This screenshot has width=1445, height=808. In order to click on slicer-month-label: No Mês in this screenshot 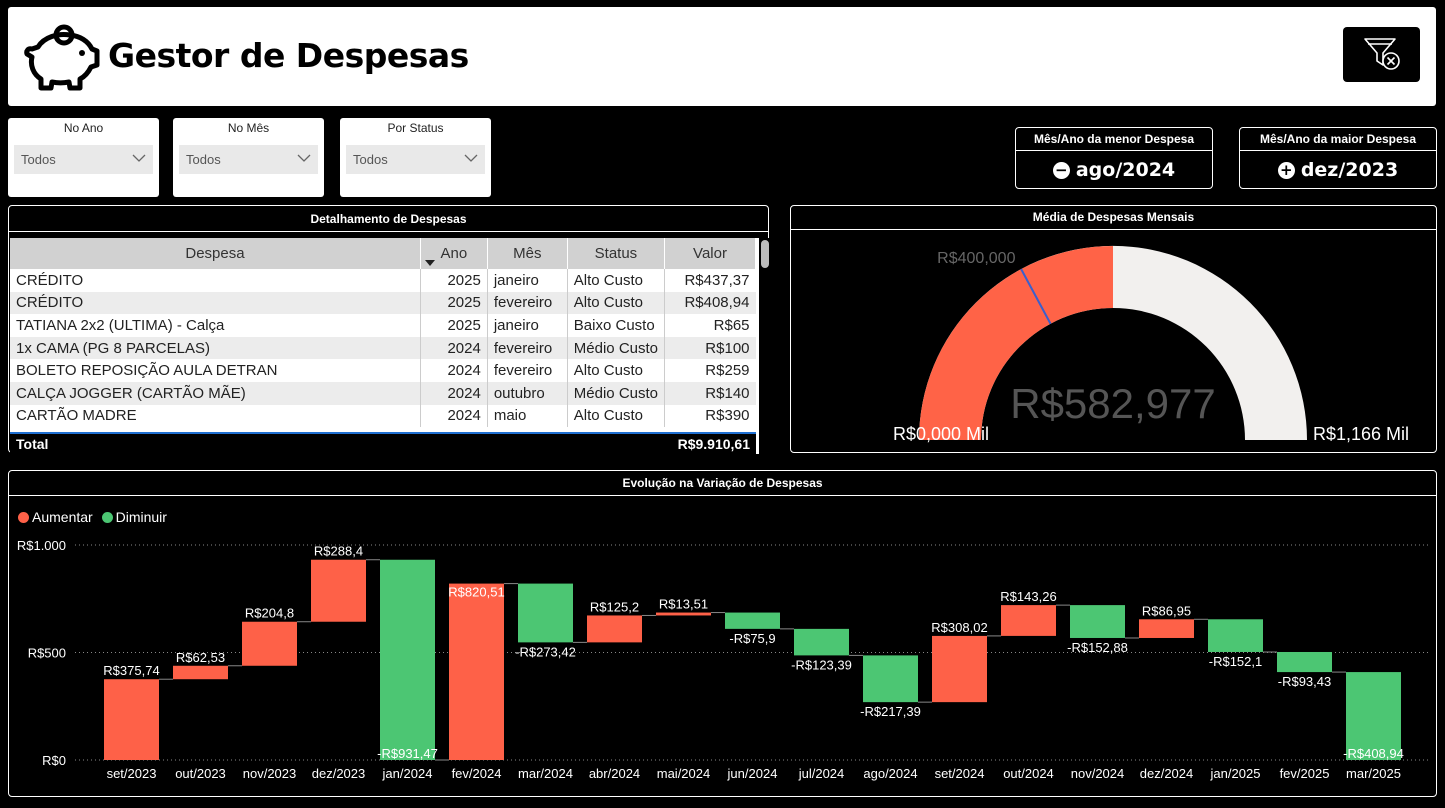, I will do `click(248, 128)`.